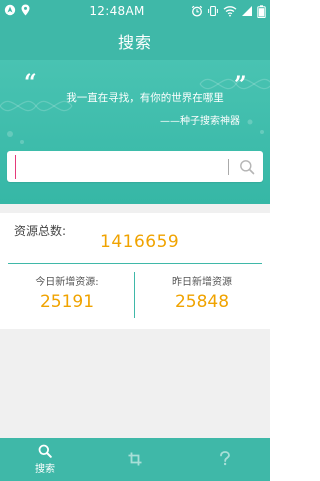 This screenshot has height=481, width=320. I want to click on yesterday-new-value: 25848, so click(202, 302).